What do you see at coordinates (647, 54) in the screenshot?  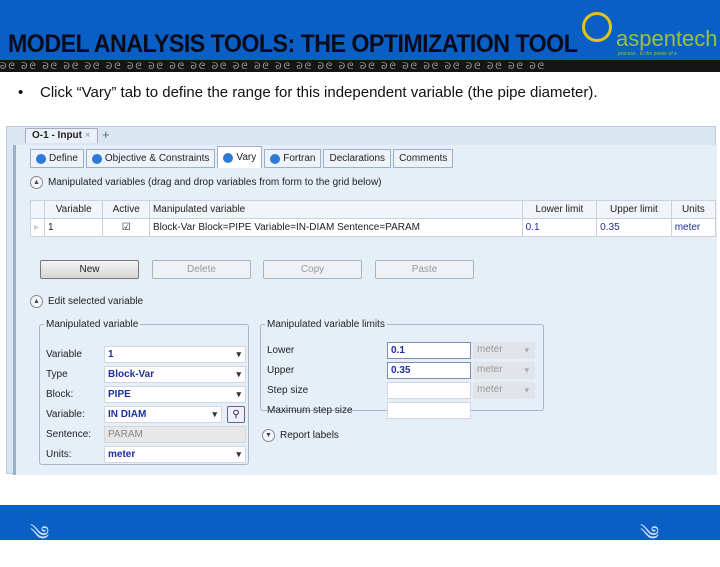 I see `logo-tagline: process . to the power of e` at bounding box center [647, 54].